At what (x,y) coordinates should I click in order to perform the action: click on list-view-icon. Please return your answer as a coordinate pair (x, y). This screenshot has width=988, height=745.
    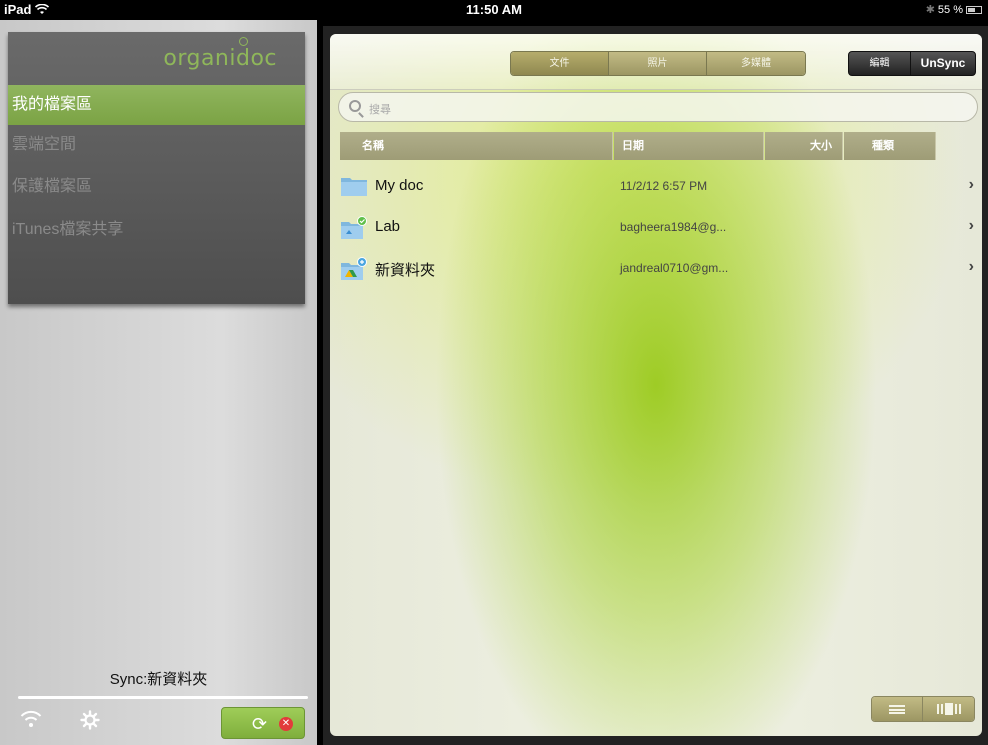
    Looking at the image, I should click on (897, 709).